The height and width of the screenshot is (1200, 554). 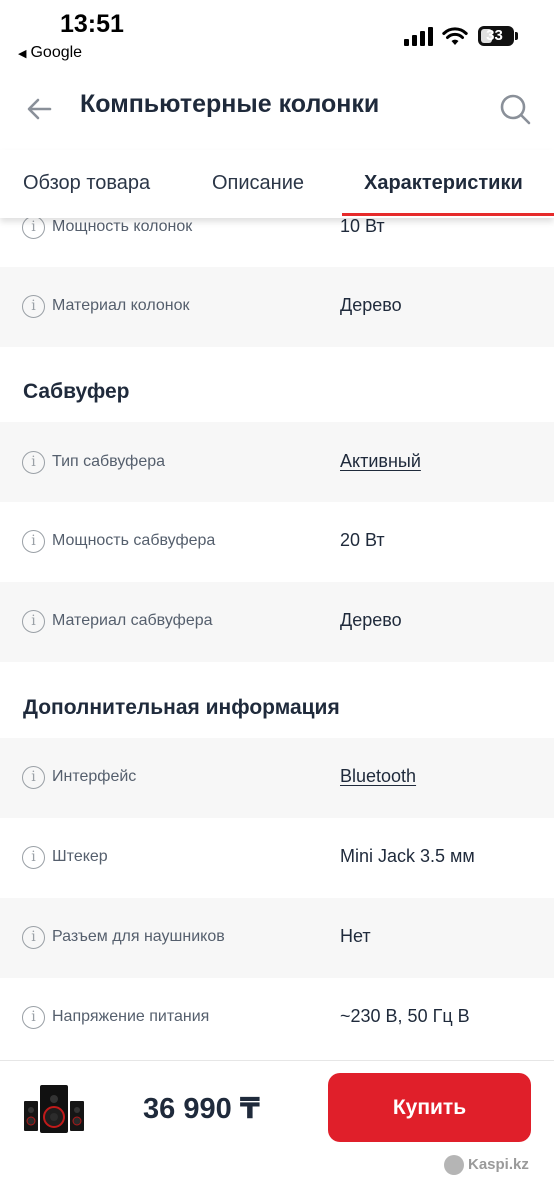 I want to click on spec-row: i Интерфейс Bluetooth, so click(x=277, y=778).